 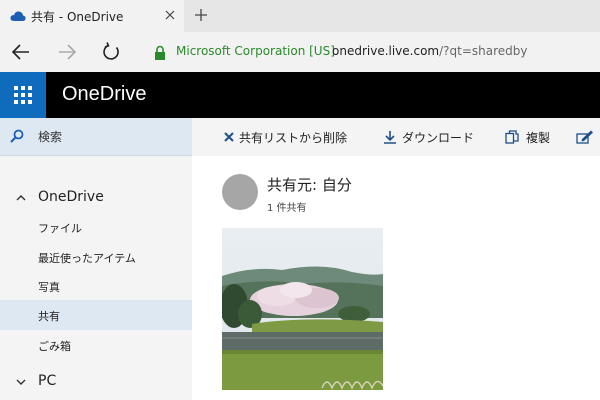 I want to click on back-icon, so click(x=21, y=52).